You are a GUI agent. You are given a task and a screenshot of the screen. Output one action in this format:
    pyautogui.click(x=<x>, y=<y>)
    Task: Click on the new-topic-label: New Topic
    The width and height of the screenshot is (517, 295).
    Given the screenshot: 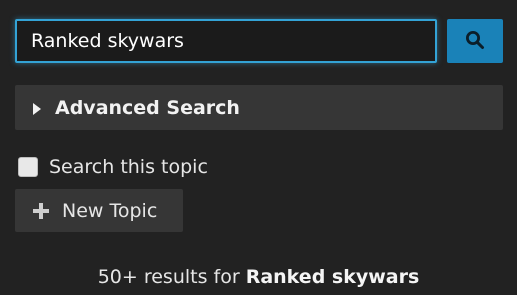 What is the action you would take?
    pyautogui.click(x=110, y=210)
    